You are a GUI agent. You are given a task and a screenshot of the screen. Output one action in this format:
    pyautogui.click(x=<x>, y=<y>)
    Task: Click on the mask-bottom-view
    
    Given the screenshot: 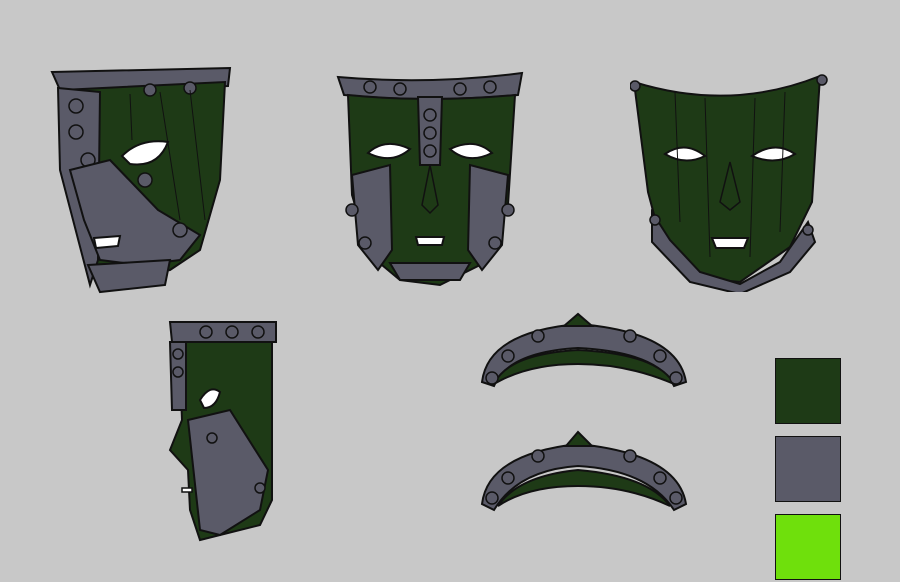 What is the action you would take?
    pyautogui.click(x=584, y=472)
    